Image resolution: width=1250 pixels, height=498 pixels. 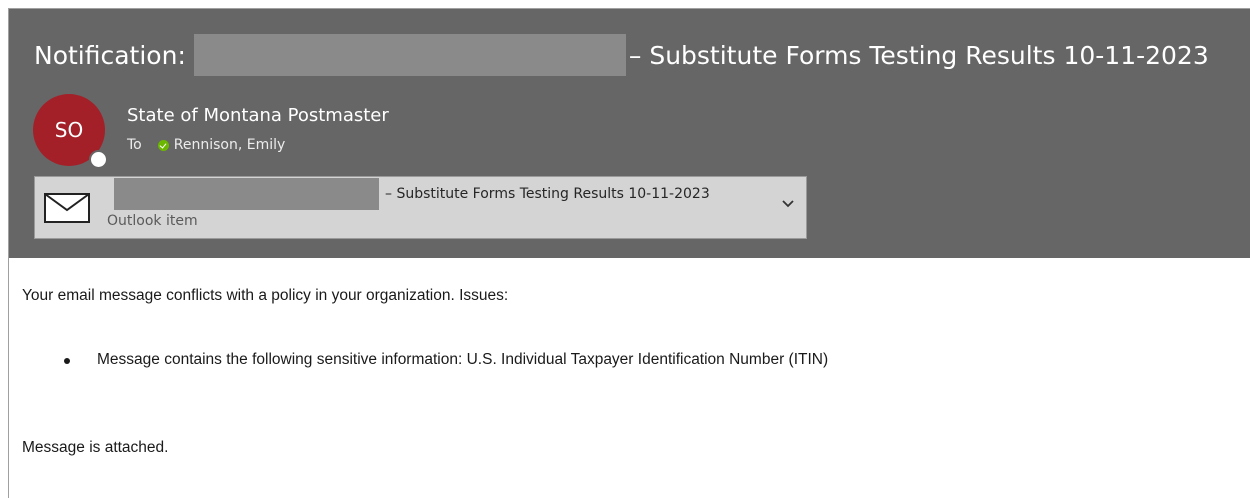 I want to click on presence-status-icon, so click(x=98, y=159).